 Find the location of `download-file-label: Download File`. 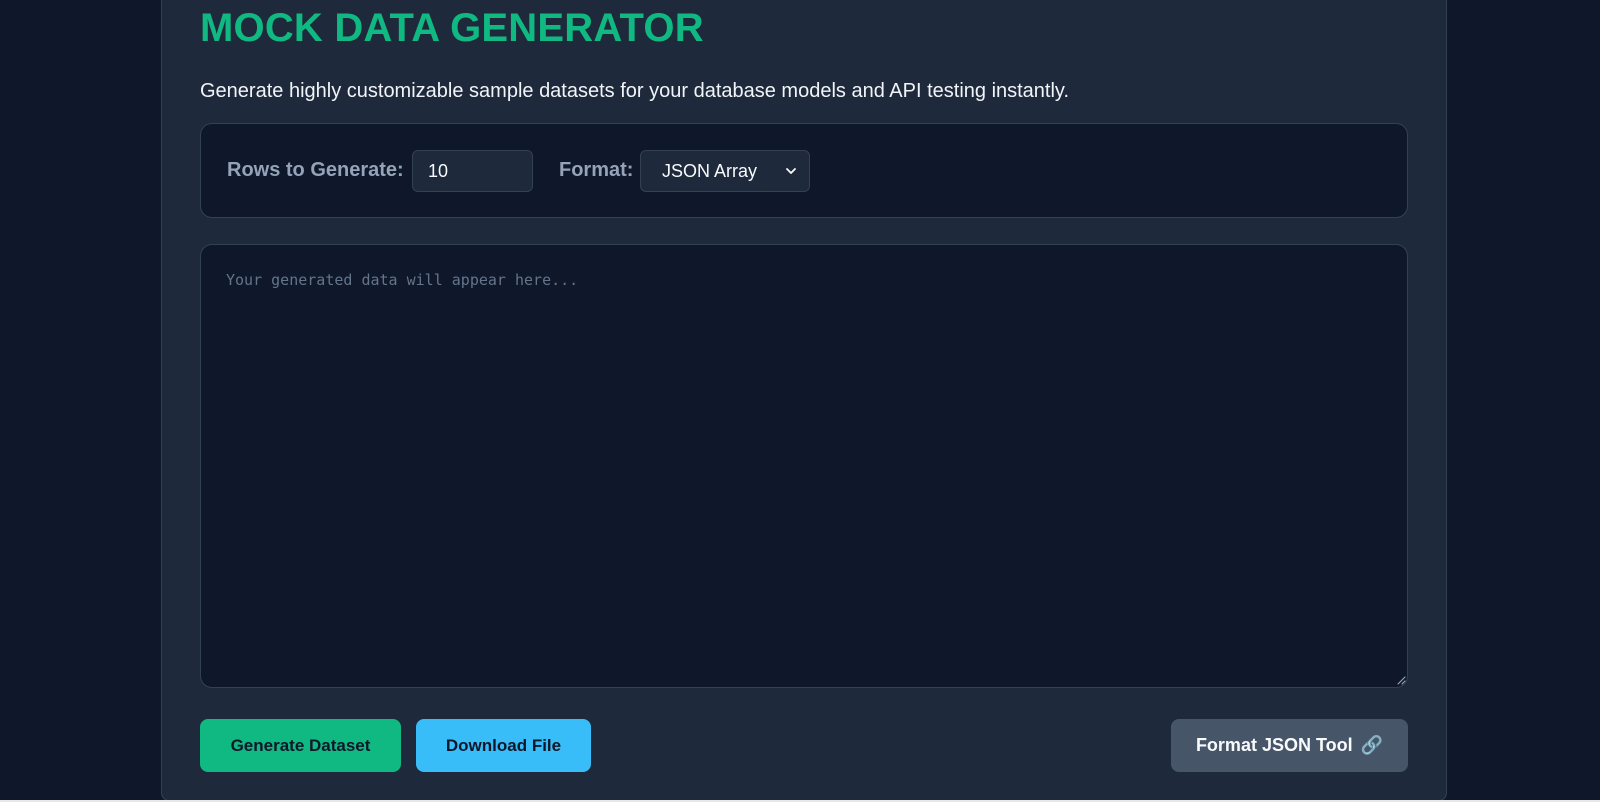

download-file-label: Download File is located at coordinates (503, 745).